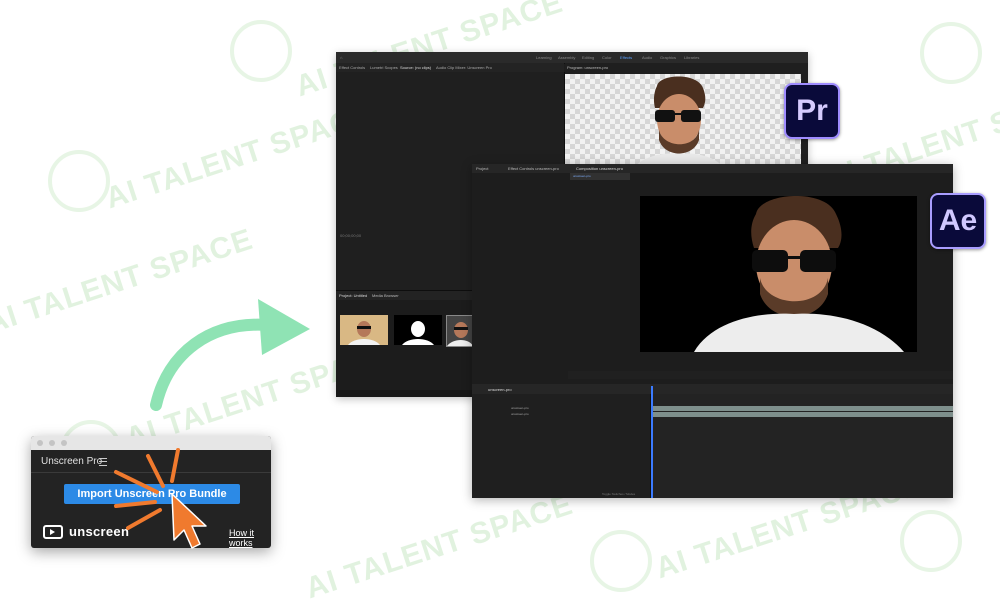  I want to click on transparency-checkerboard, so click(683, 124).